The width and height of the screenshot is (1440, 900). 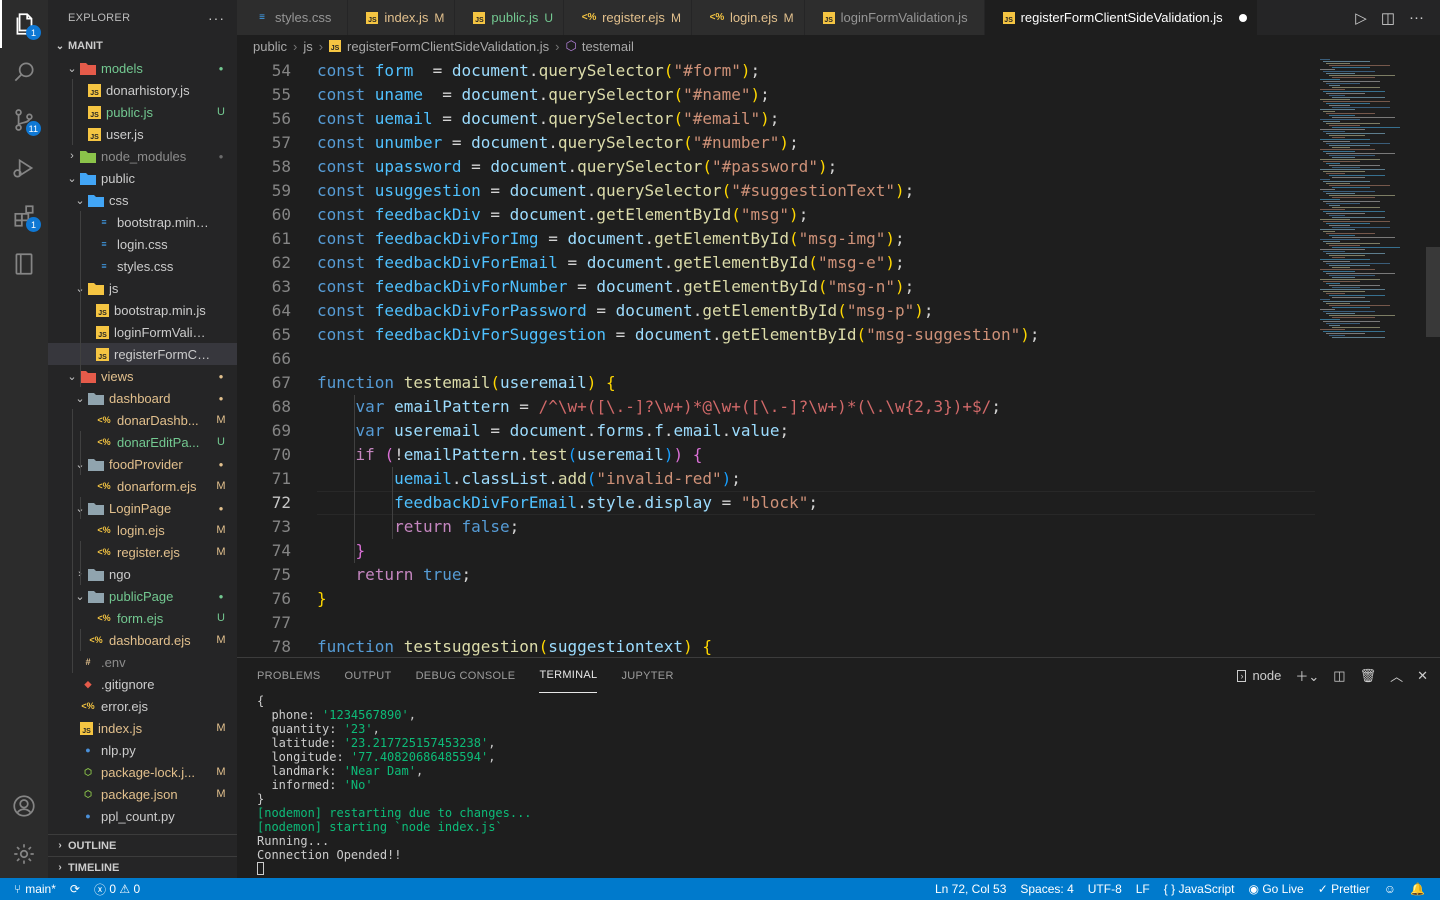 What do you see at coordinates (142, 574) in the screenshot?
I see `folder-item: ›ngo` at bounding box center [142, 574].